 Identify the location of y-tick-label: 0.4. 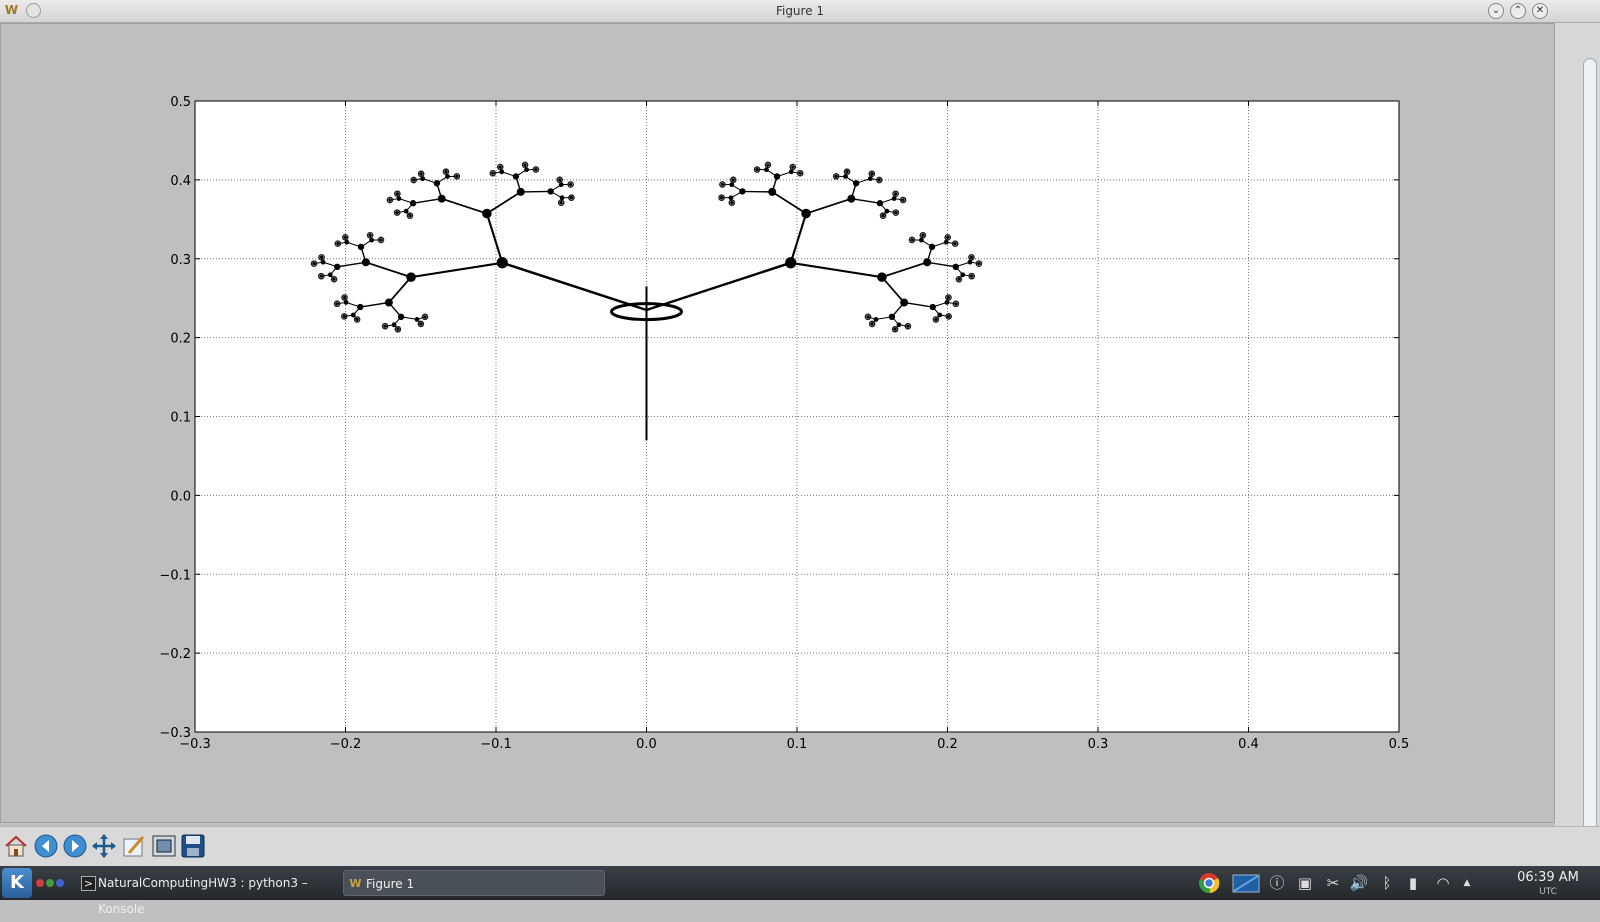
(180, 181).